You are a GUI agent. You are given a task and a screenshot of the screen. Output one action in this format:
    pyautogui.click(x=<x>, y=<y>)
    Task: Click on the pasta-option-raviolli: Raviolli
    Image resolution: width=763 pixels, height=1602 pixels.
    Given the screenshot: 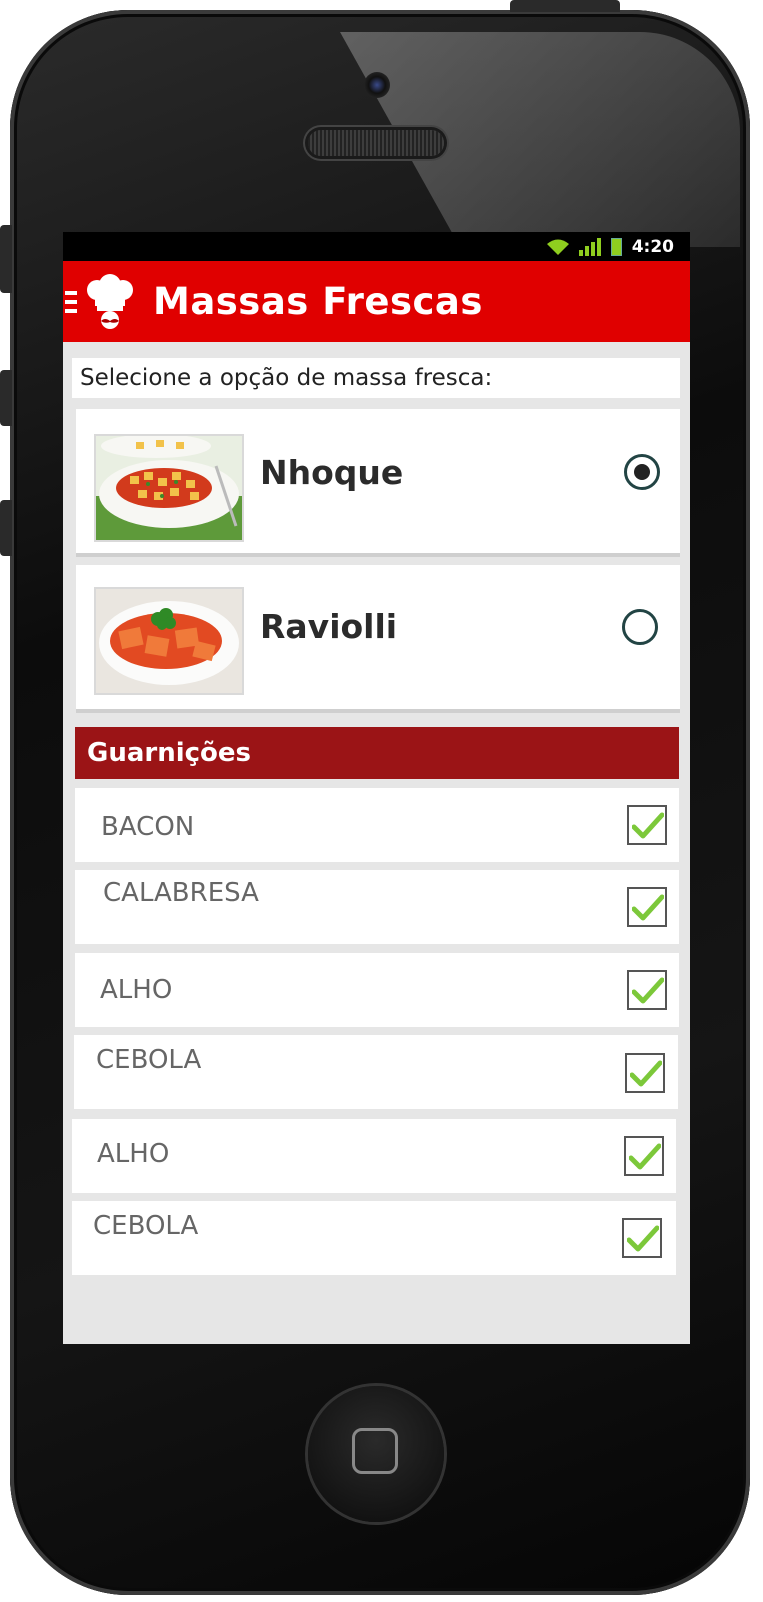 What is the action you would take?
    pyautogui.click(x=378, y=639)
    